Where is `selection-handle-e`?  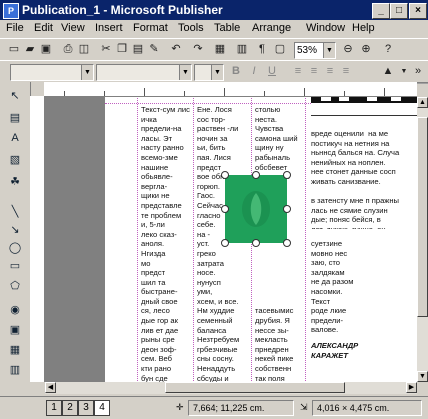 selection-handle-e is located at coordinates (287, 209).